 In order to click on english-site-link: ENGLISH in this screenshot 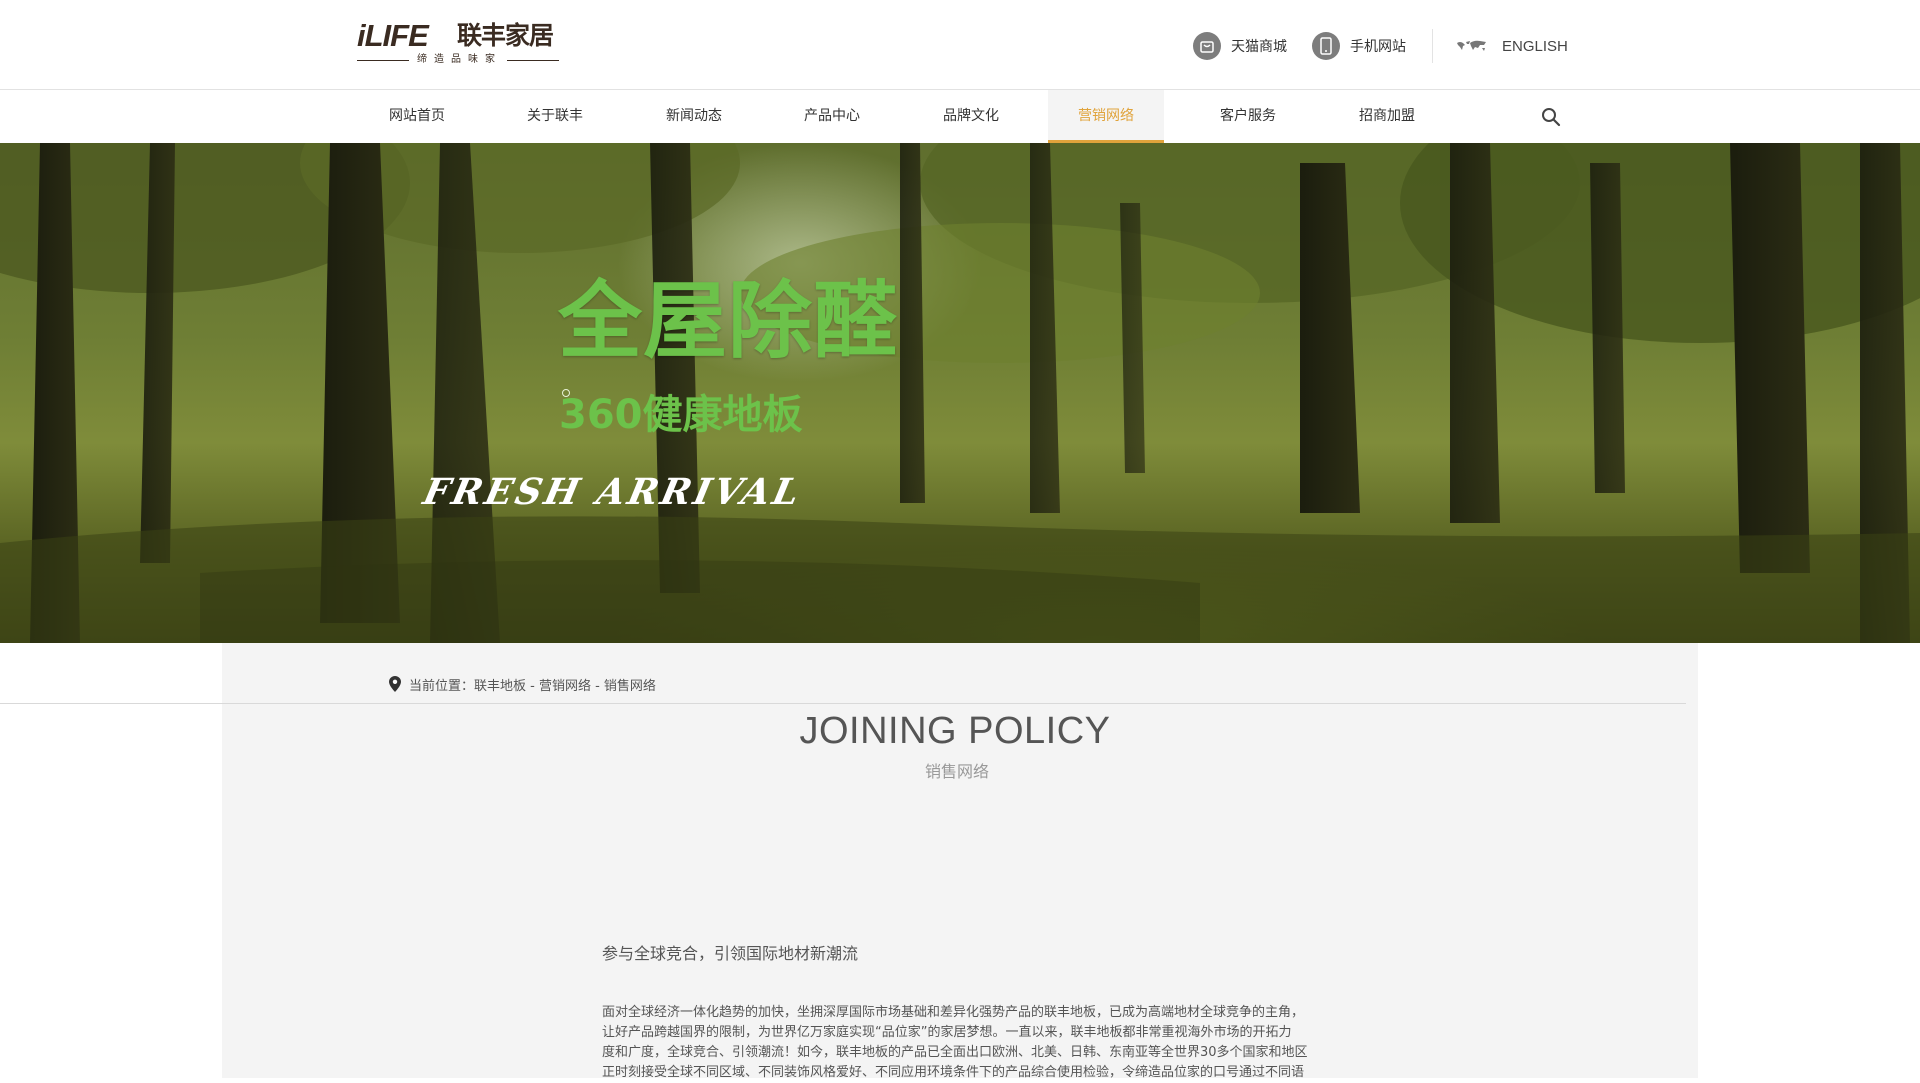, I will do `click(1512, 46)`.